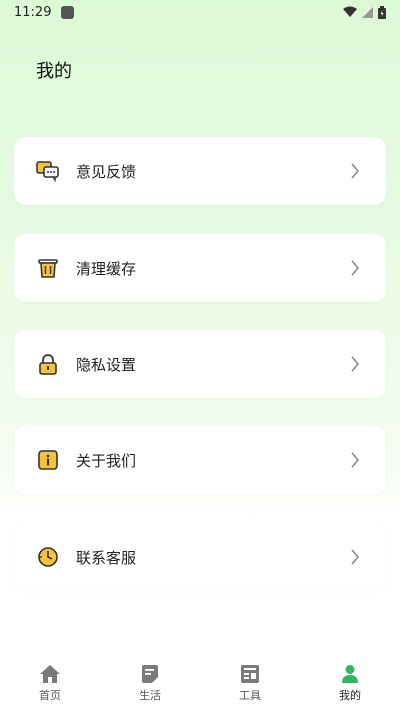 This screenshot has height=711, width=400. I want to click on home-icon, so click(50, 674).